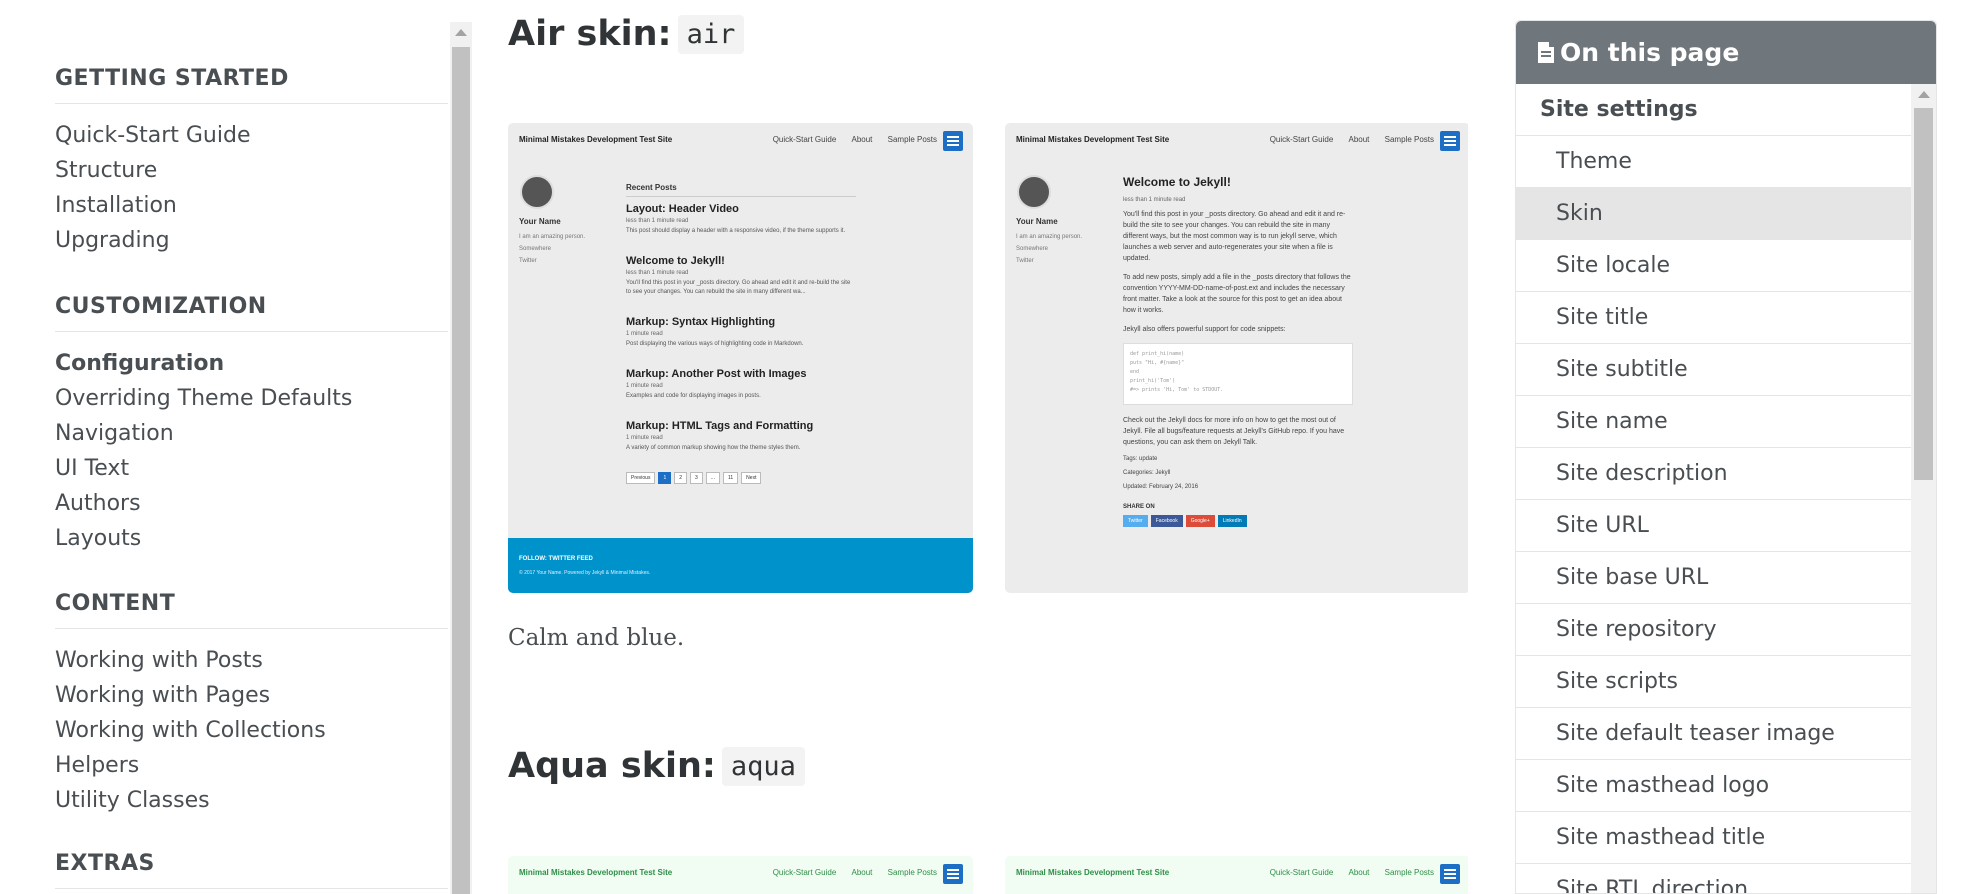 The height and width of the screenshot is (894, 1978). Describe the element at coordinates (251, 503) in the screenshot. I see `sidebar-item-authors: Authors` at that location.